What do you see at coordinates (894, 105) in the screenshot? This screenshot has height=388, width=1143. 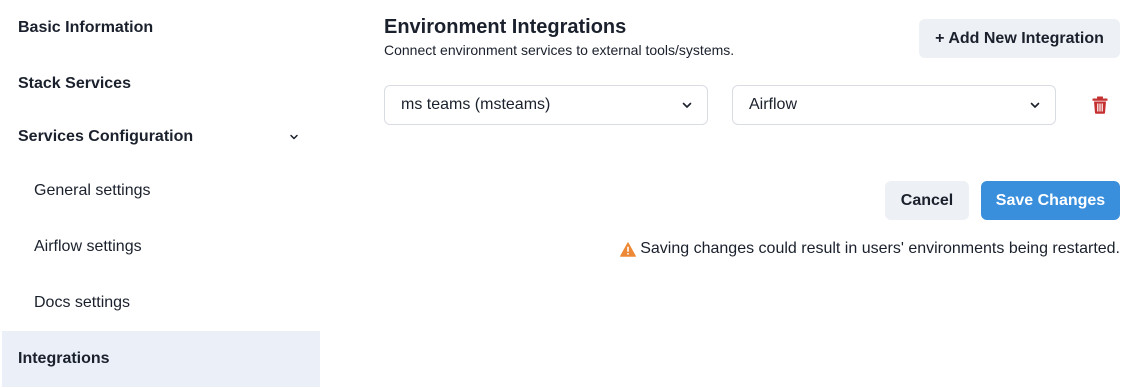 I see `service-select: Airflow` at bounding box center [894, 105].